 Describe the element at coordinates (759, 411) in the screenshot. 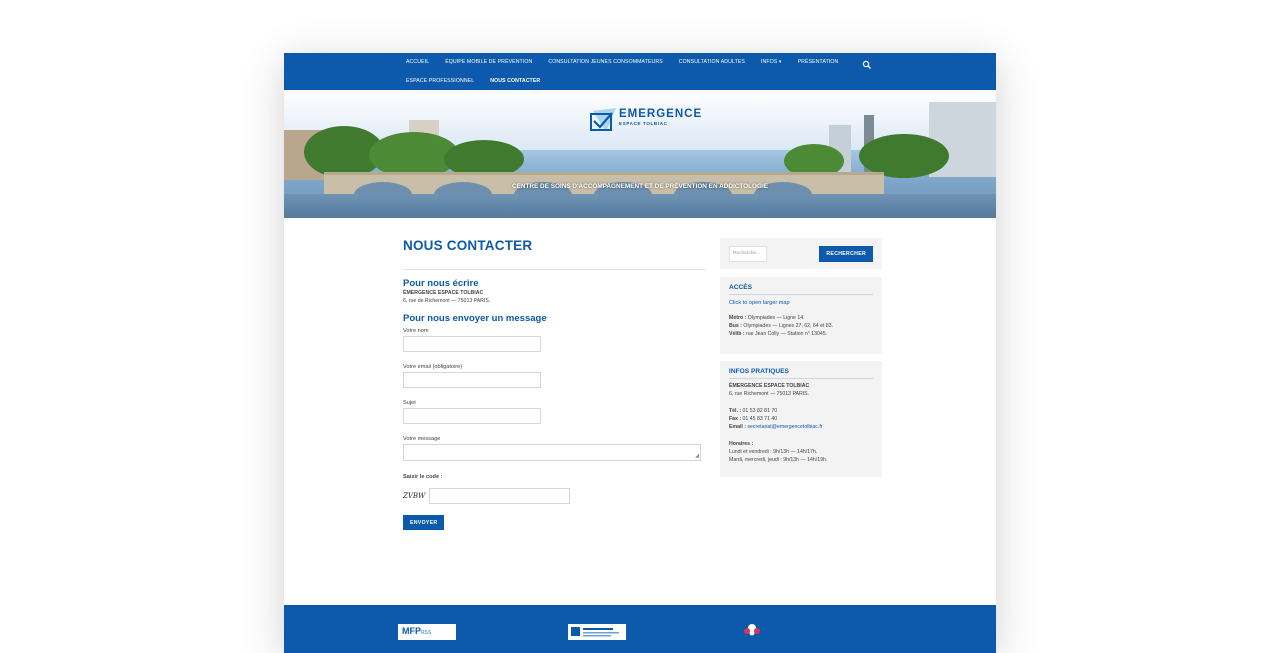

I see `tel-value: 01 53 82 81 70` at that location.